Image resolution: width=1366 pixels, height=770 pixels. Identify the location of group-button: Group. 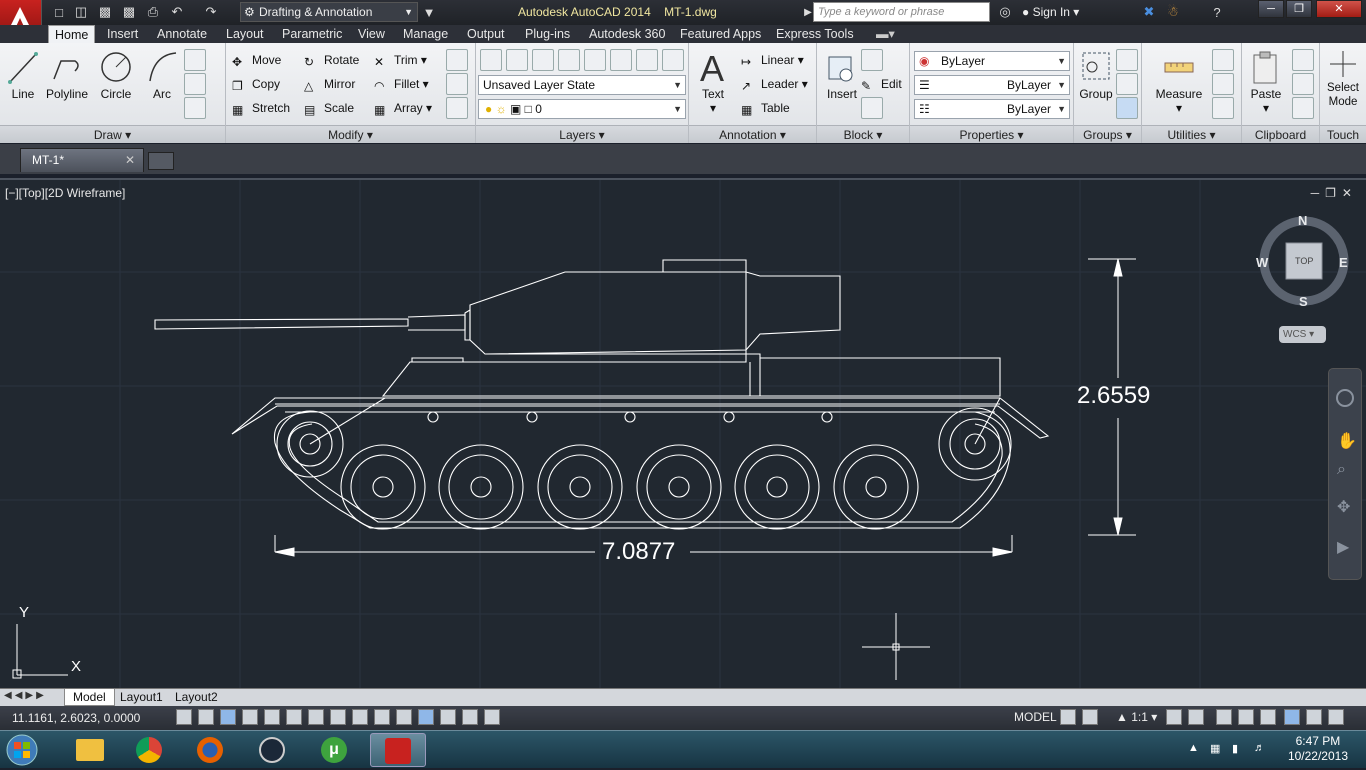
(1096, 75).